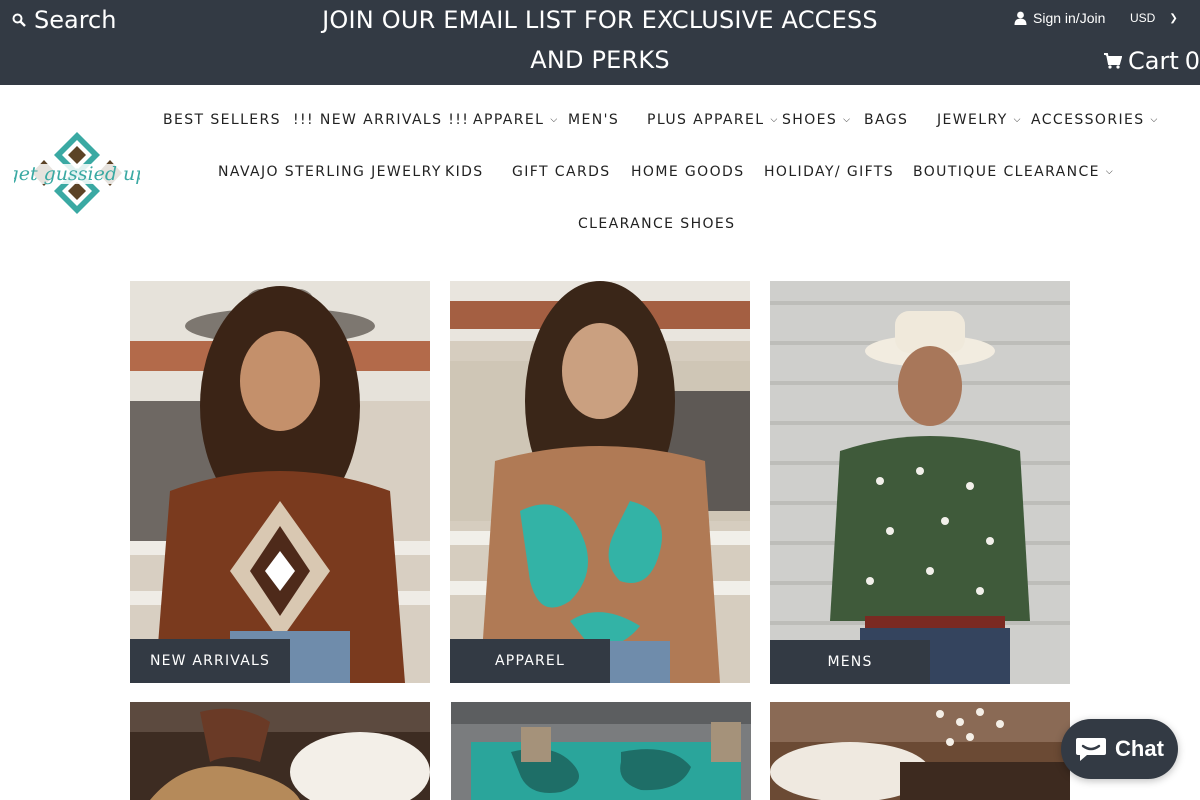  I want to click on nav-bags: BAGS, so click(886, 120).